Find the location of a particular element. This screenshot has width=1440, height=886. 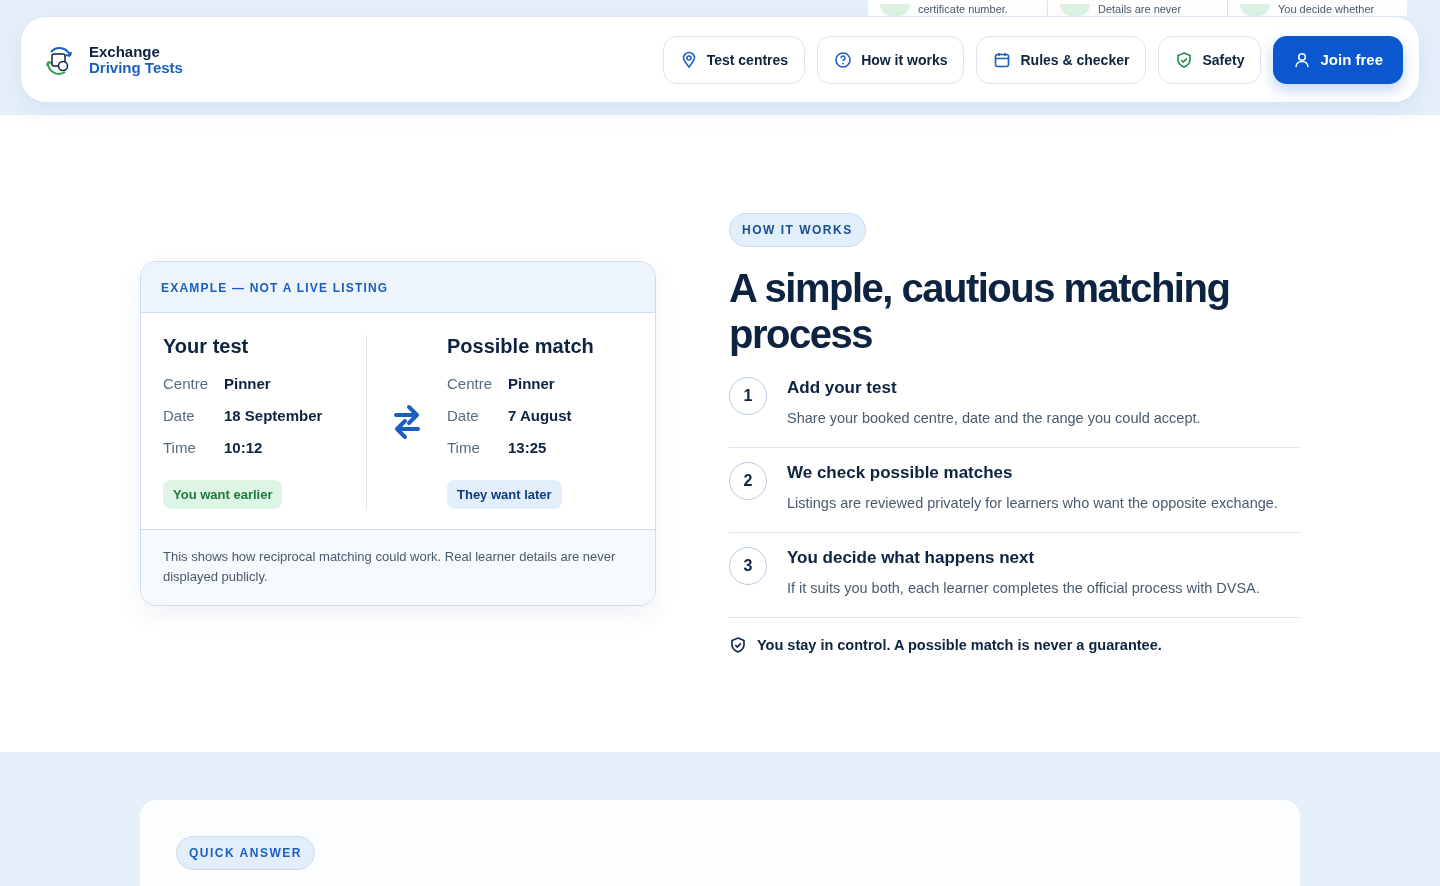

field-value: 10:12 is located at coordinates (244, 448).